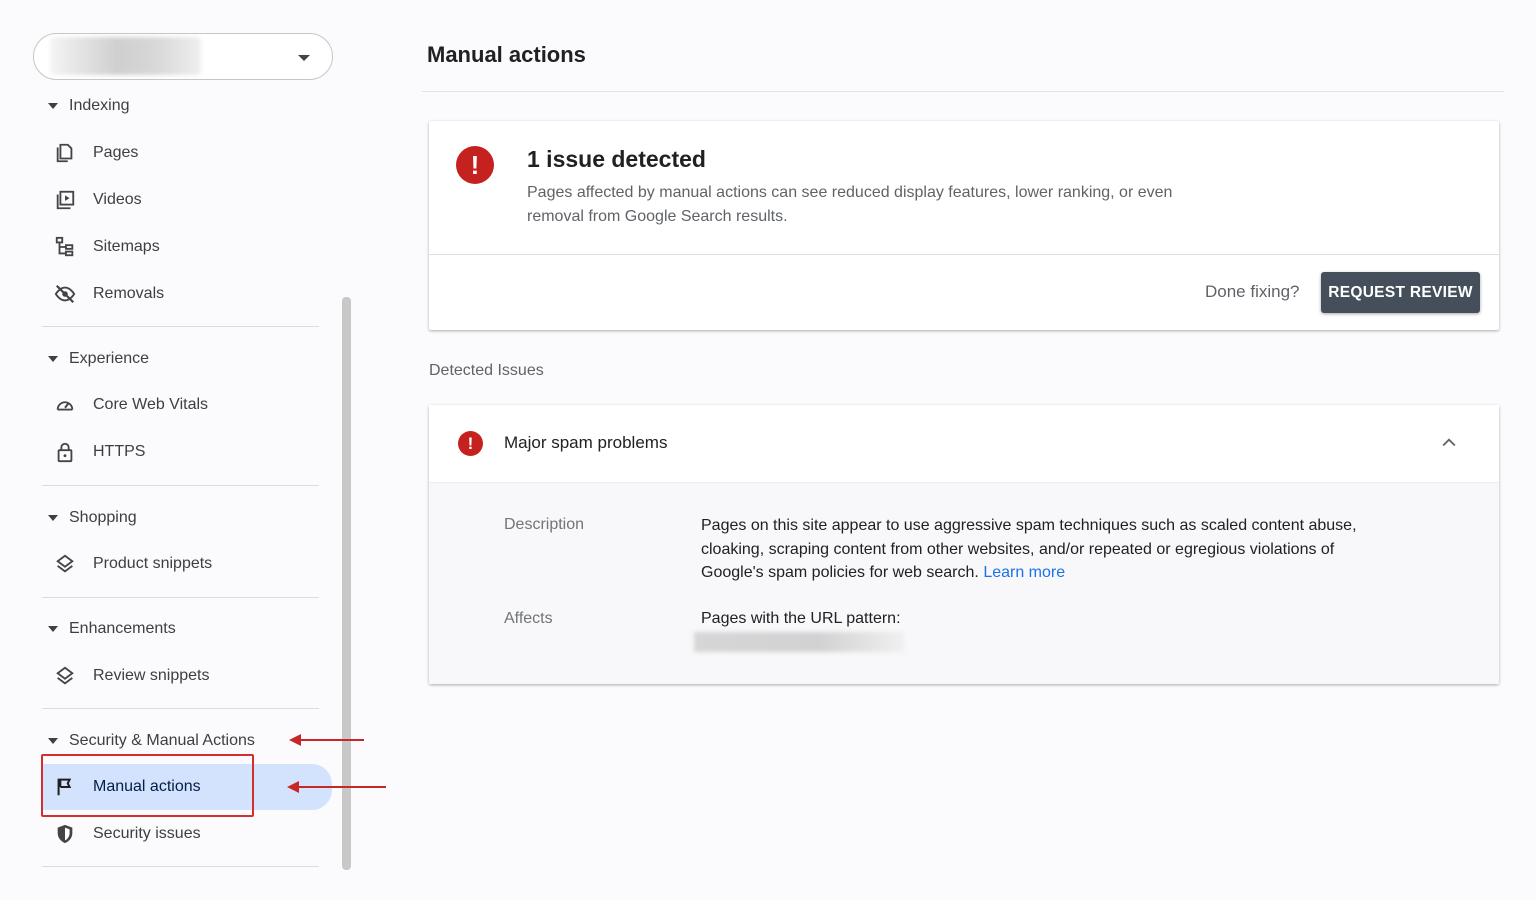  What do you see at coordinates (964, 443) in the screenshot?
I see `issue-header: ! Major spam problems` at bounding box center [964, 443].